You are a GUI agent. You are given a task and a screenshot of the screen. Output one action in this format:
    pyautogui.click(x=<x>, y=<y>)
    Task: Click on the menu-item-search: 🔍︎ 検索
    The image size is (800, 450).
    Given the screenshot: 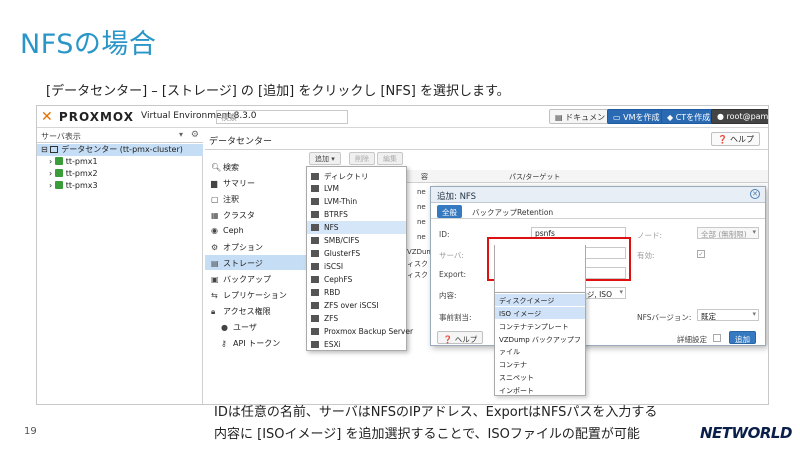 What is the action you would take?
    pyautogui.click(x=256, y=166)
    